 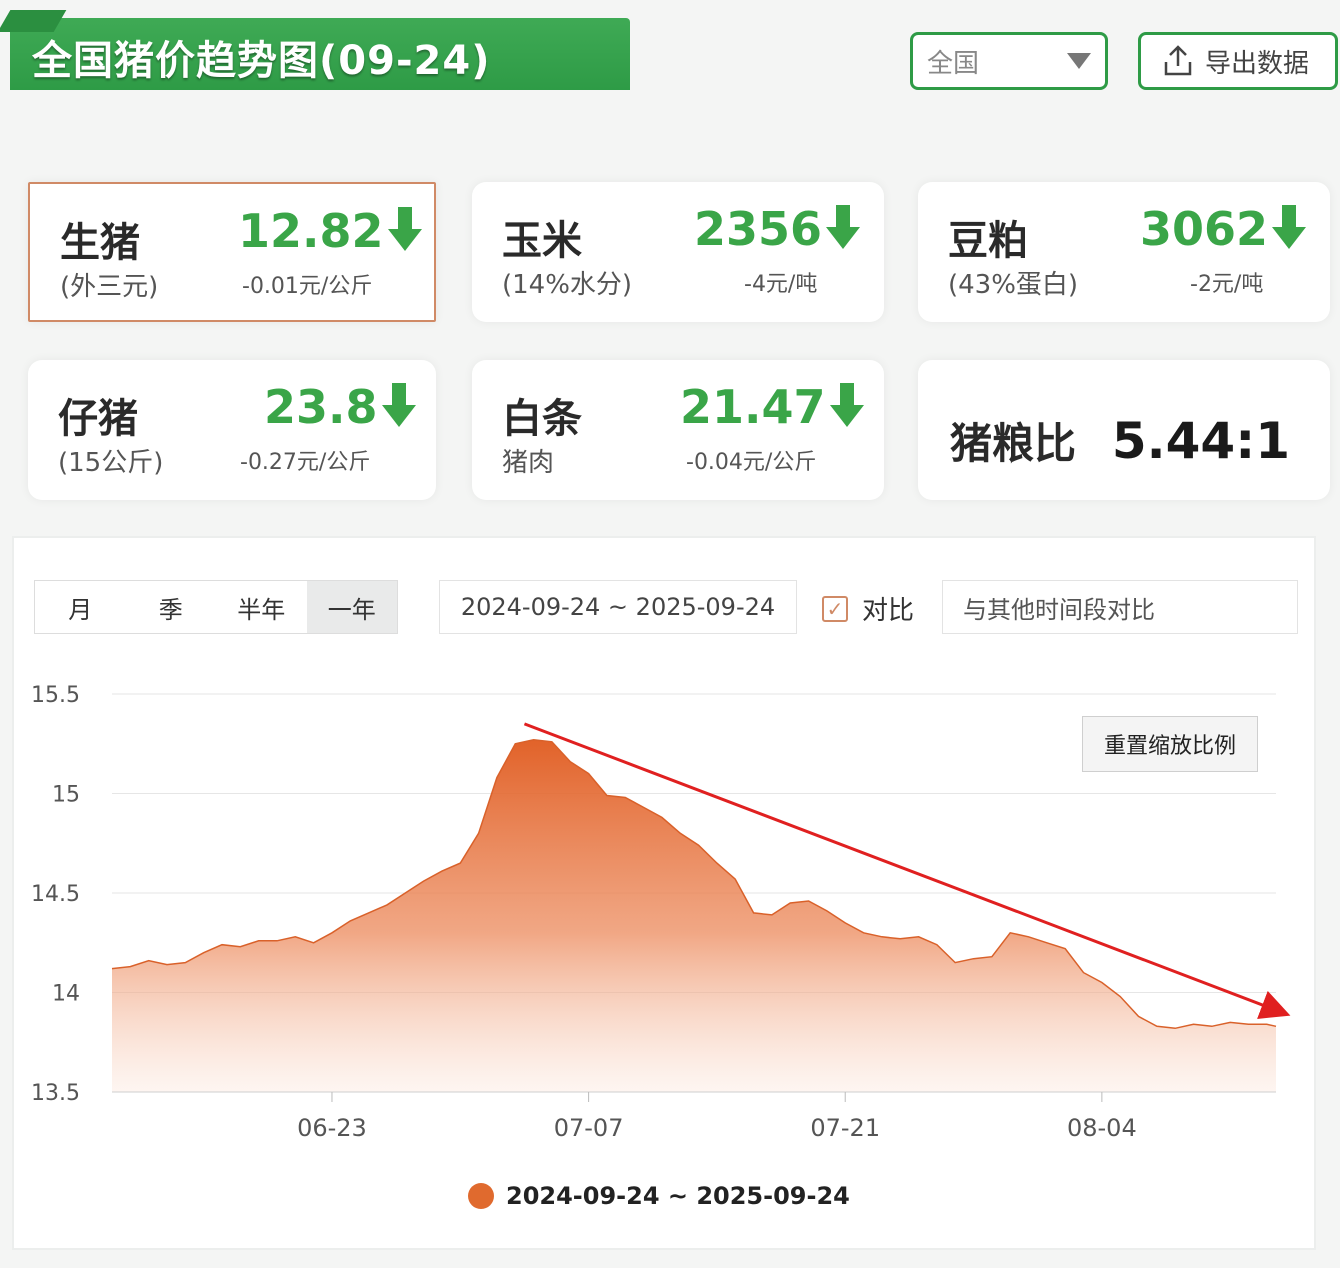 What do you see at coordinates (542, 419) in the screenshot?
I see `card-name: 白条` at bounding box center [542, 419].